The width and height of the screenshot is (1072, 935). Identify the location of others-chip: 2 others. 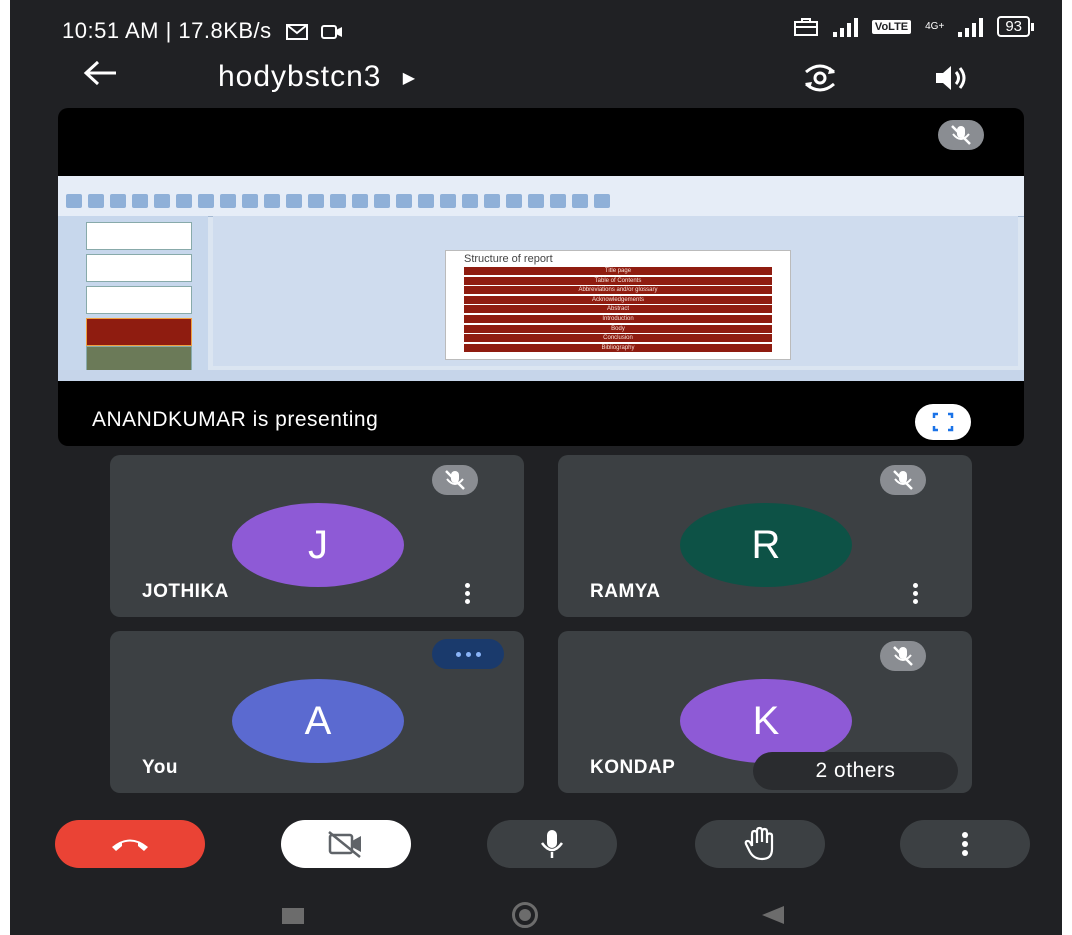
(855, 771).